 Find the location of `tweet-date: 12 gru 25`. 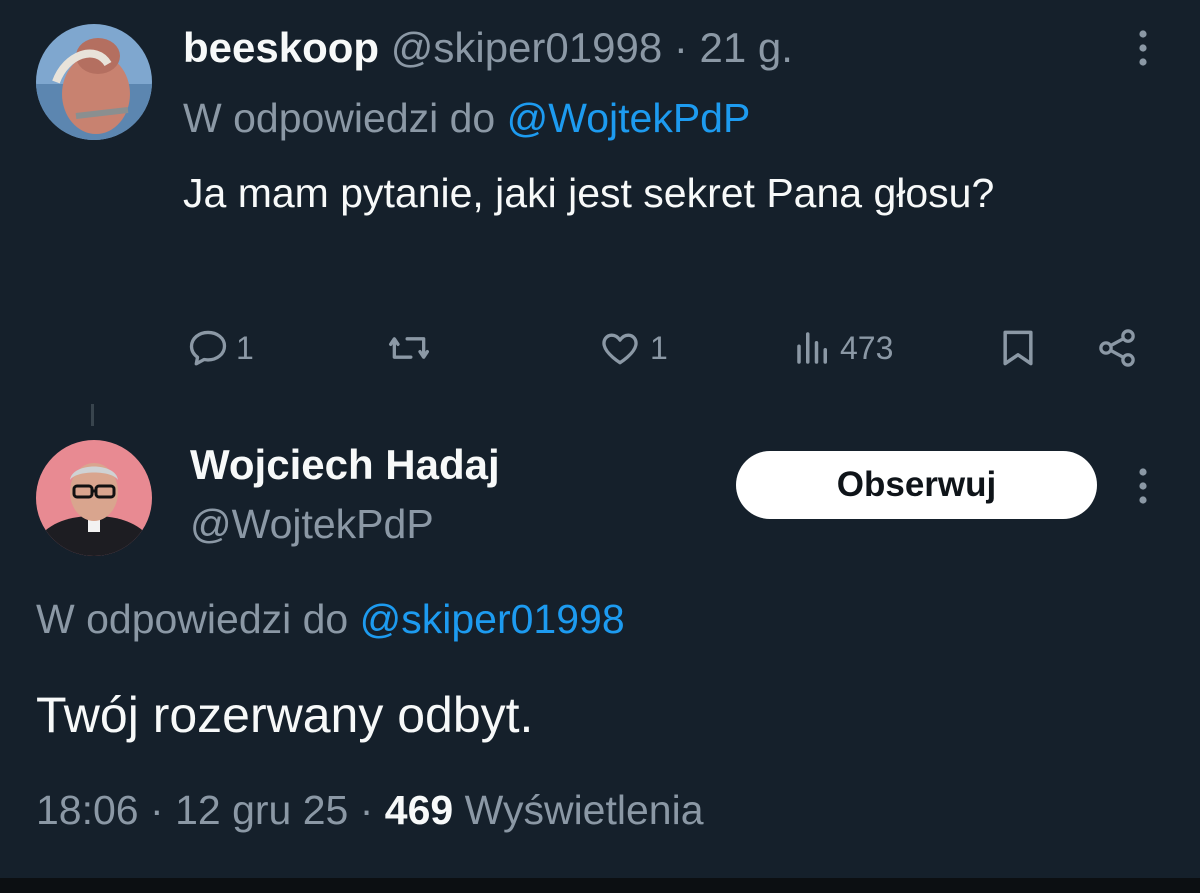

tweet-date: 12 gru 25 is located at coordinates (261, 810).